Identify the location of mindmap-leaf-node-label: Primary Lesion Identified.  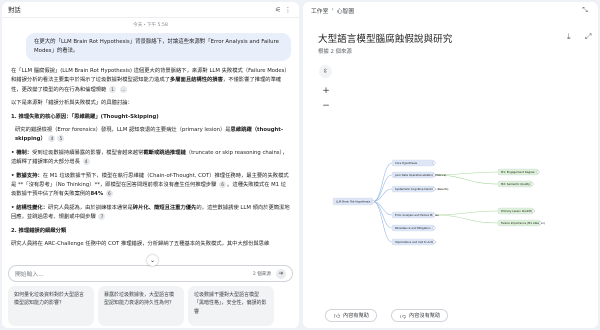
(518, 211).